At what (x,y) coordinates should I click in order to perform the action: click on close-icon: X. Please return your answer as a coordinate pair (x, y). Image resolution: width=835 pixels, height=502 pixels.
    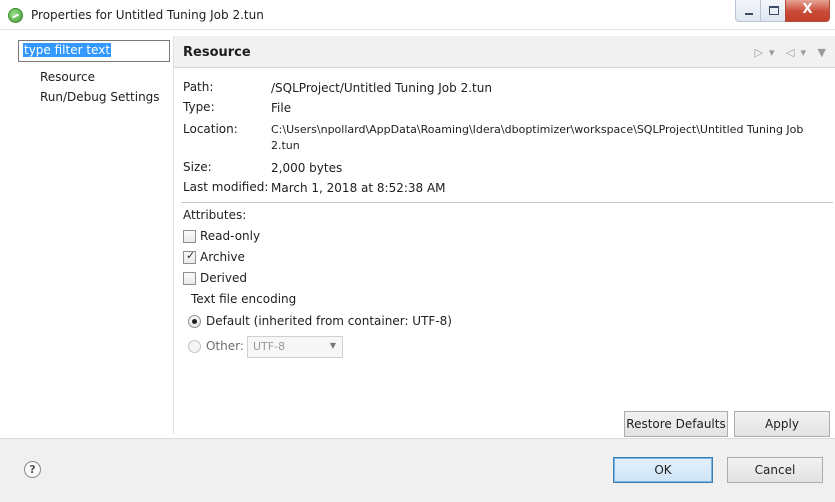
    Looking at the image, I should click on (807, 9).